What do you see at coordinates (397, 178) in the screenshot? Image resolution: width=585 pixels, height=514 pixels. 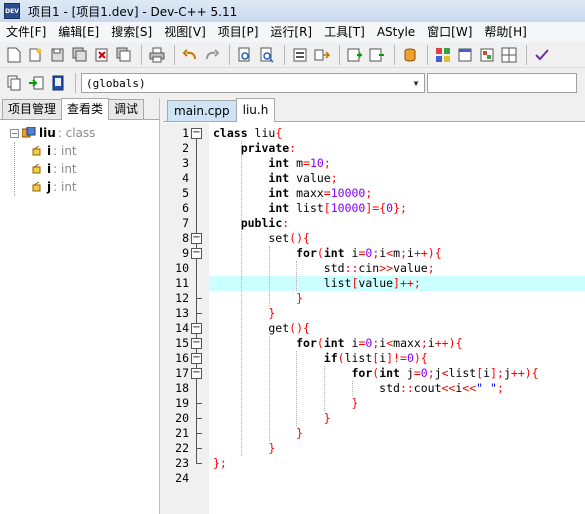 I see `code-line: int value;` at bounding box center [397, 178].